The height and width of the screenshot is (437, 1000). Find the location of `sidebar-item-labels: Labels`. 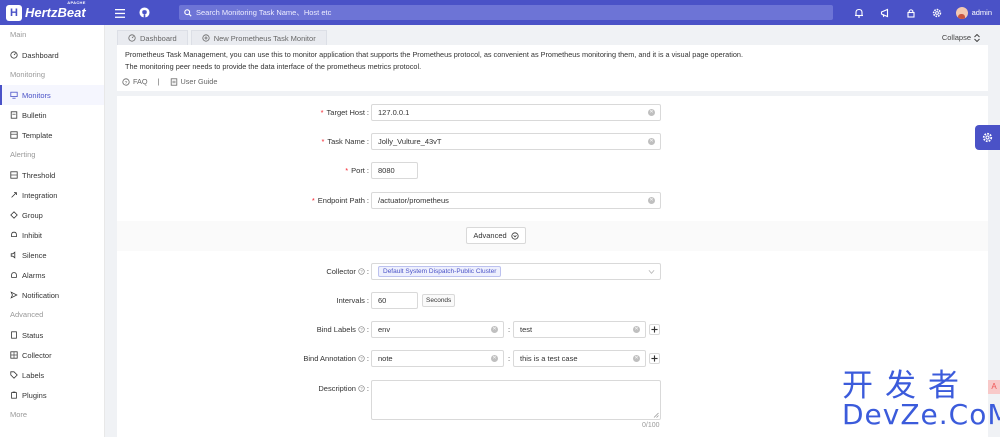

sidebar-item-labels: Labels is located at coordinates (52, 375).